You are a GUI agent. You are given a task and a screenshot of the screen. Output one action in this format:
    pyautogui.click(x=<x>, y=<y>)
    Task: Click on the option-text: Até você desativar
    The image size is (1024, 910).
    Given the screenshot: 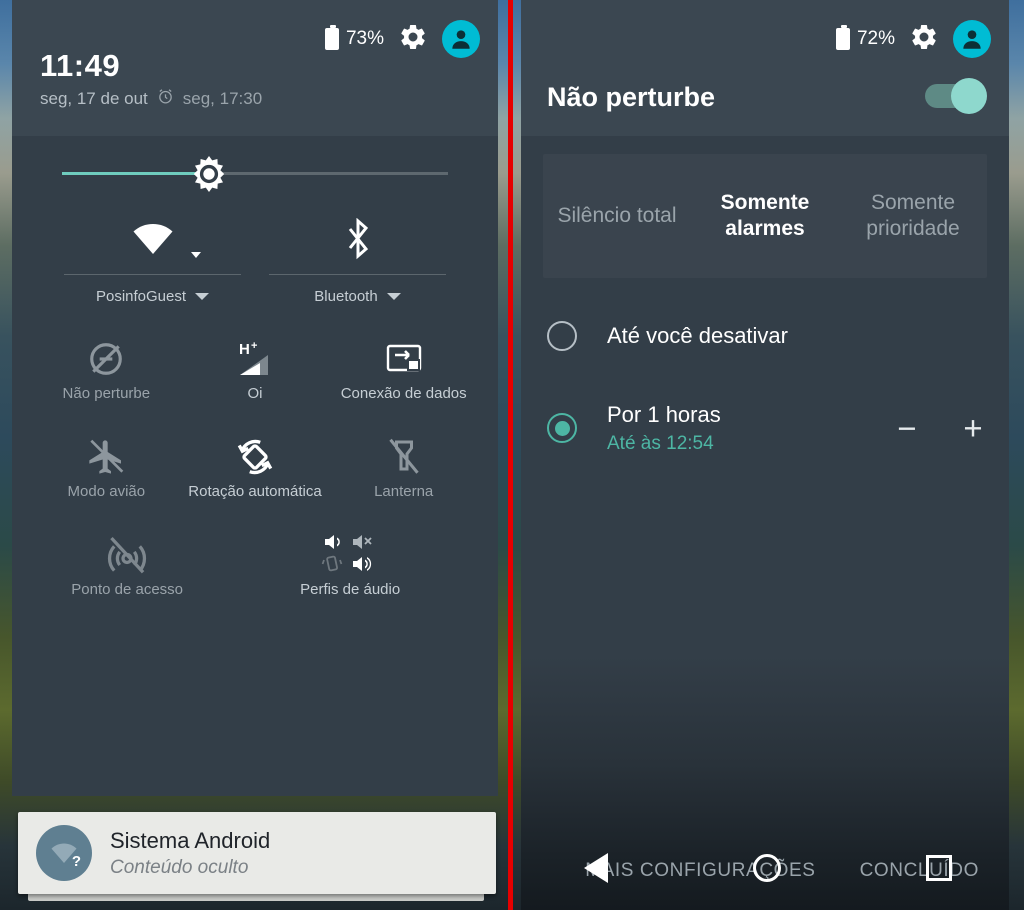 What is the action you would take?
    pyautogui.click(x=697, y=336)
    